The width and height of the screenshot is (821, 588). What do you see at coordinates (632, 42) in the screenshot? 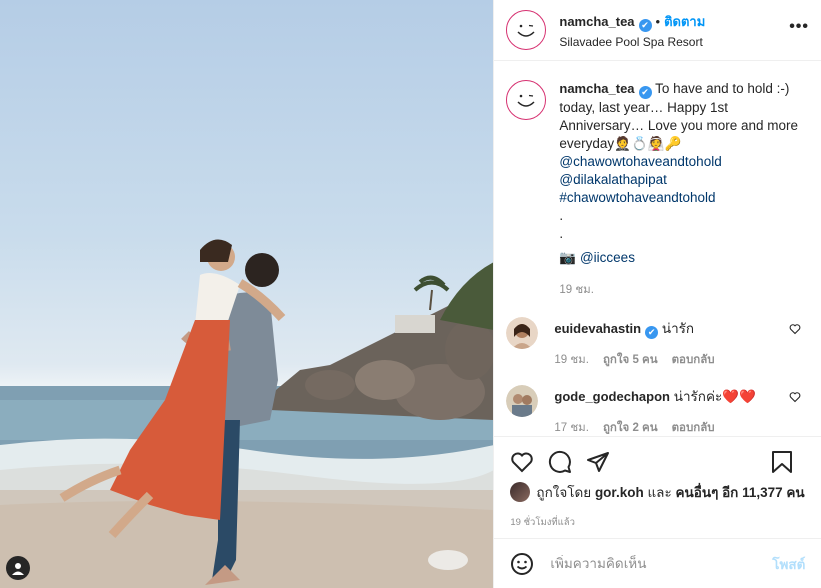
I see `post-location: Silavadee Pool Spa Resort` at bounding box center [632, 42].